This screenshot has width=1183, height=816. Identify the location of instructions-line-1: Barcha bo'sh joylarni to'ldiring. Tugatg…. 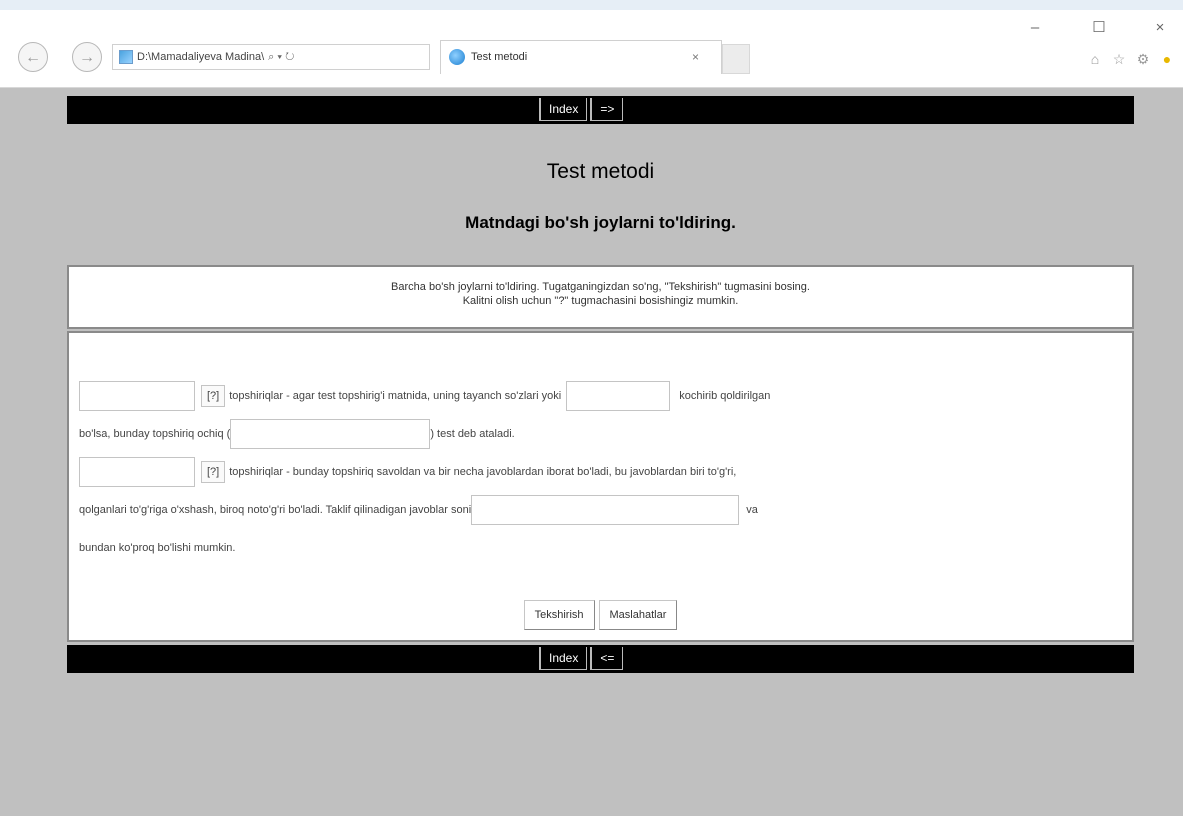
(600, 287).